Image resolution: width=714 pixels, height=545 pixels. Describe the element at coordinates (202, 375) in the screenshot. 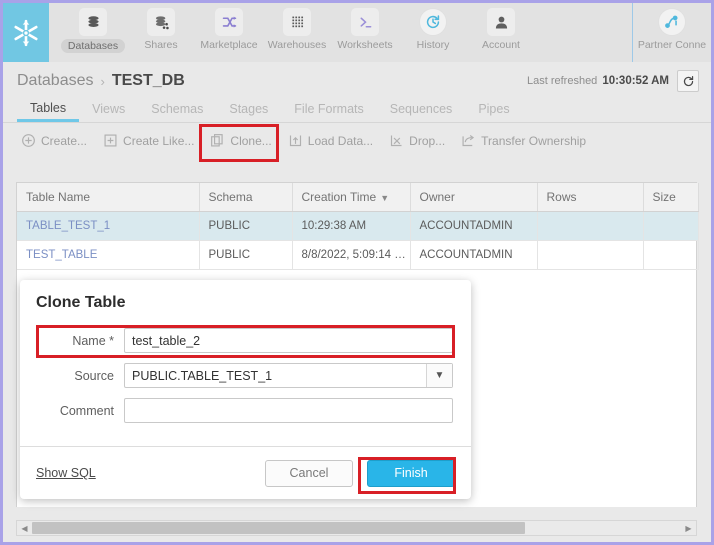

I see `source-select-value: PUBLIC.TABLE_TEST_1` at that location.